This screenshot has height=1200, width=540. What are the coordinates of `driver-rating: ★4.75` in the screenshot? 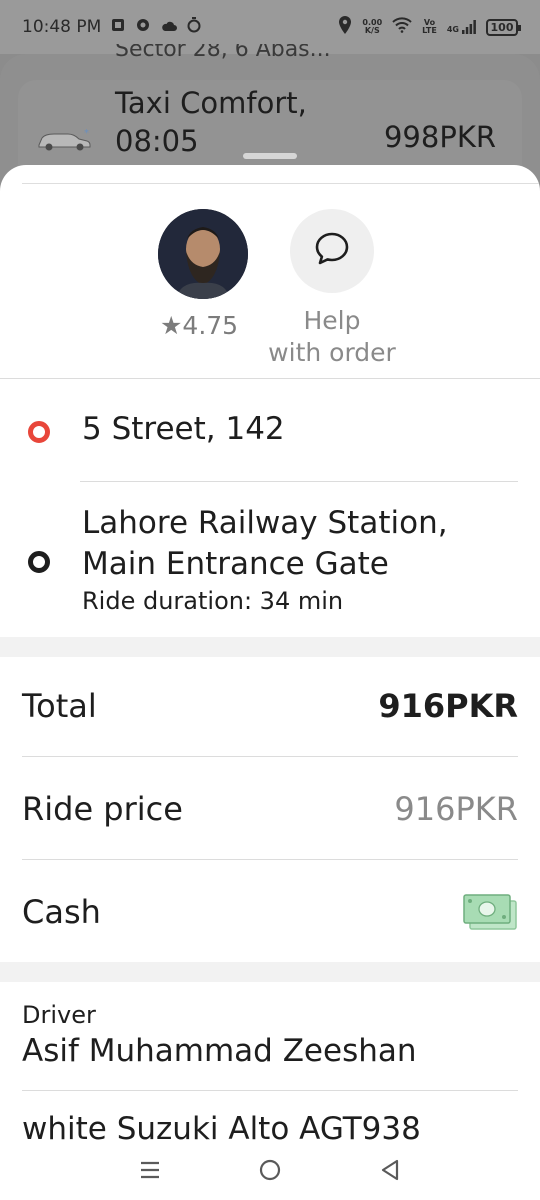 It's located at (199, 325).